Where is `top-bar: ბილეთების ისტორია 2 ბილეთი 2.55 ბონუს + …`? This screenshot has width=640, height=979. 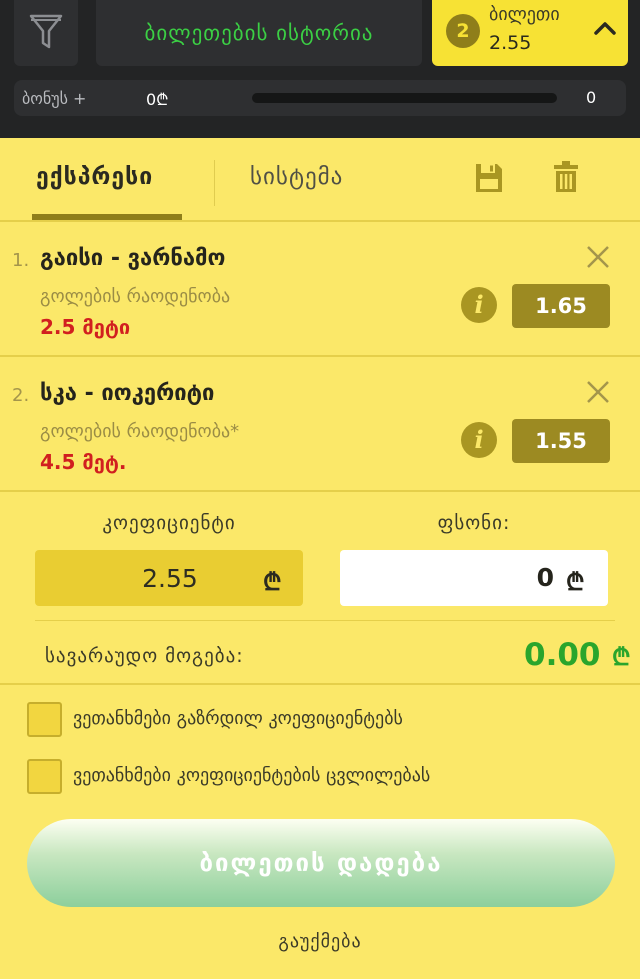
top-bar: ბილეთების ისტორია 2 ბილეთი 2.55 ბონუს + … is located at coordinates (320, 69).